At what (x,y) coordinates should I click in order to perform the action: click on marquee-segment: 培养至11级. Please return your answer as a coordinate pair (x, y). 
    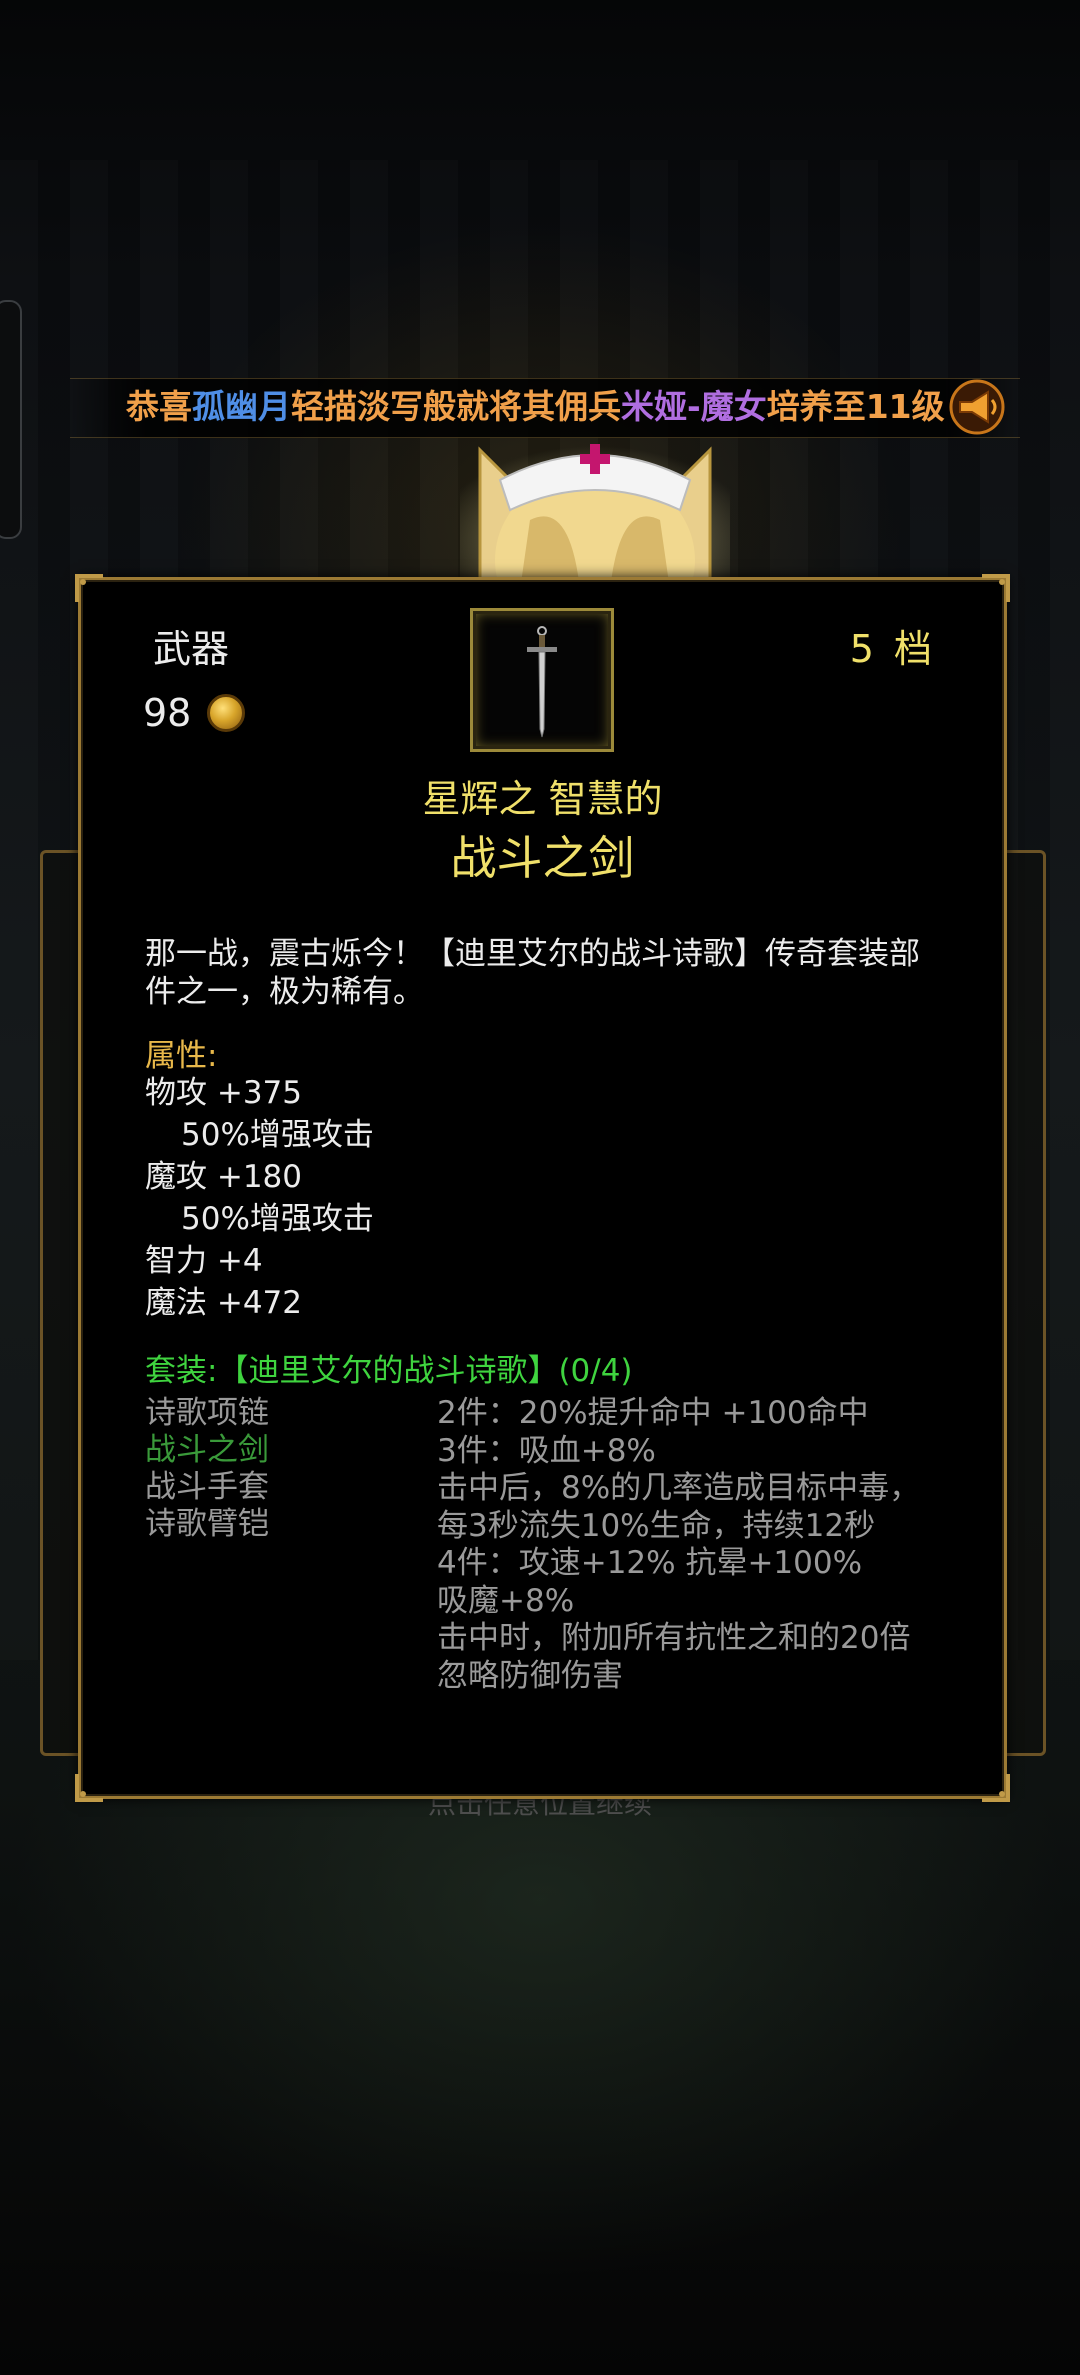
    Looking at the image, I should click on (855, 406).